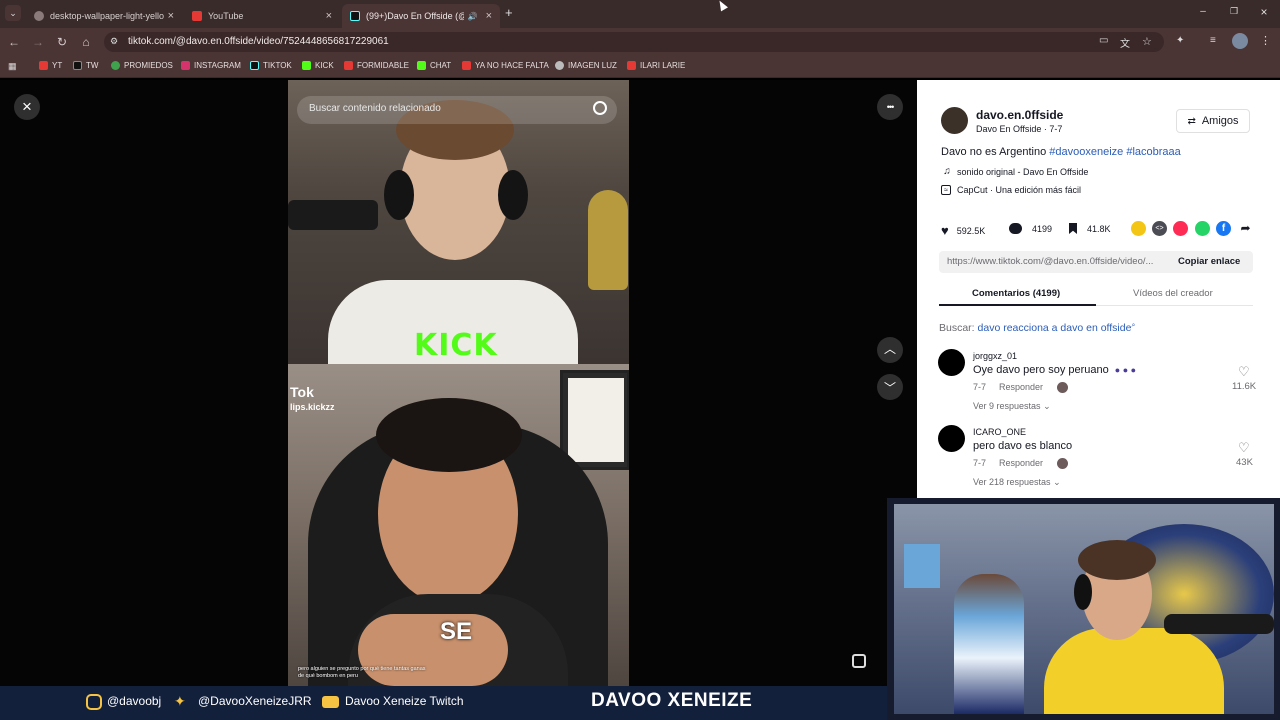 The image size is (1280, 720). I want to click on profile-avatar, so click(1240, 41).